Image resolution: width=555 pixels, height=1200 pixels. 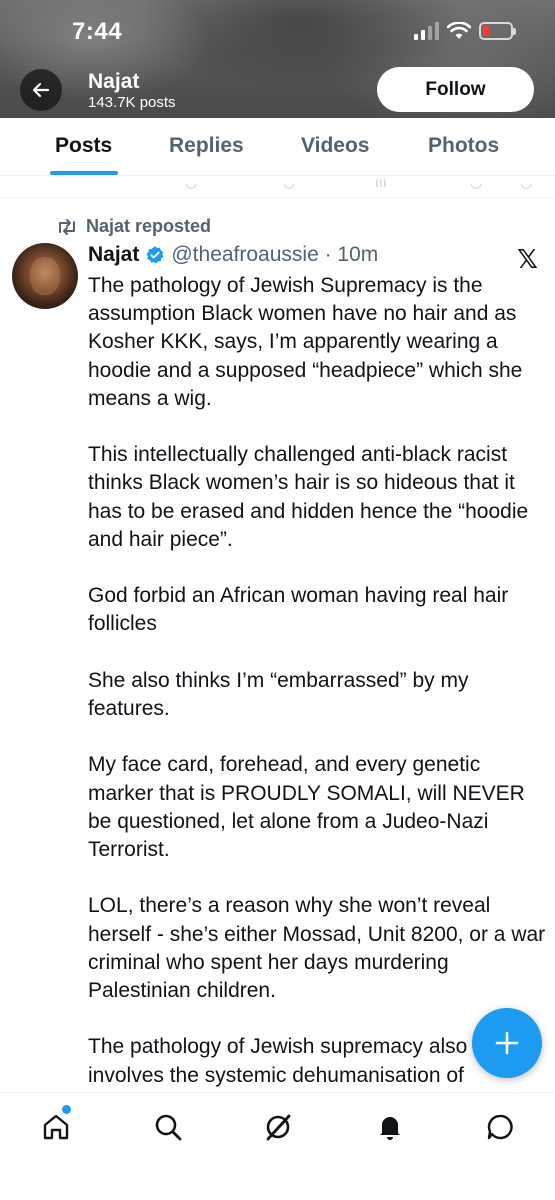 What do you see at coordinates (289, 182) in the screenshot?
I see `like-icon: ◡` at bounding box center [289, 182].